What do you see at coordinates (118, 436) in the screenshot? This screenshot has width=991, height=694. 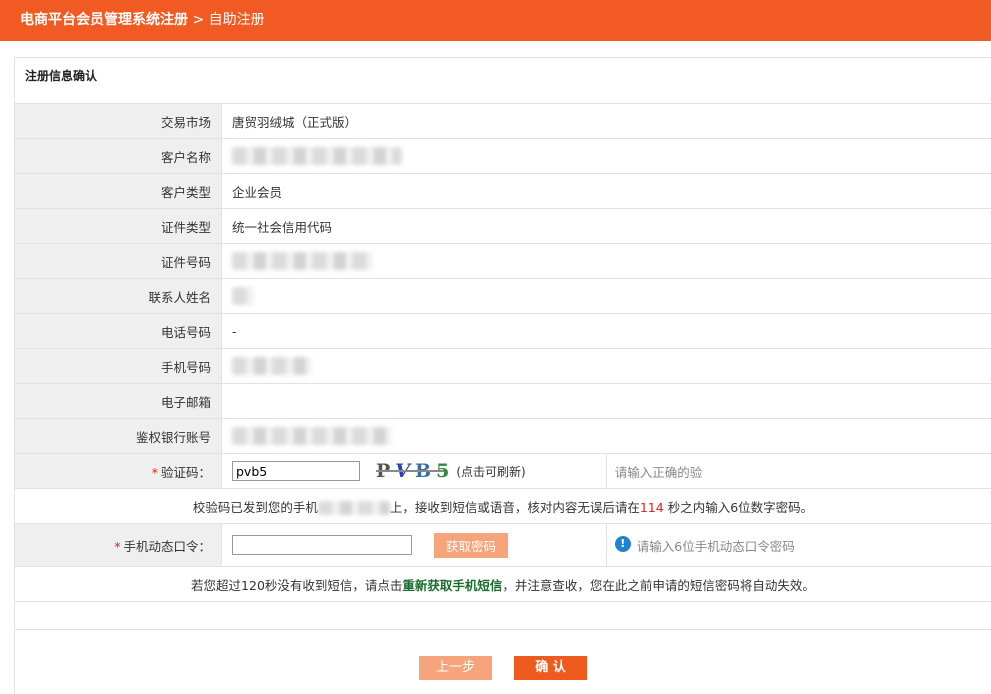 I see `field-label: 鉴权银行账号` at bounding box center [118, 436].